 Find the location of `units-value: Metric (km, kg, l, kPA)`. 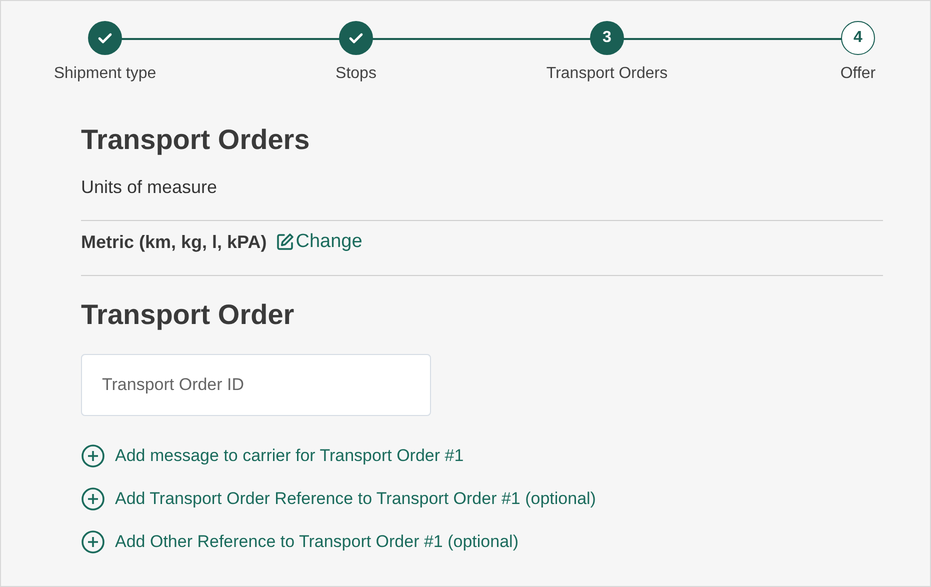

units-value: Metric (km, kg, l, kPA) is located at coordinates (174, 242).